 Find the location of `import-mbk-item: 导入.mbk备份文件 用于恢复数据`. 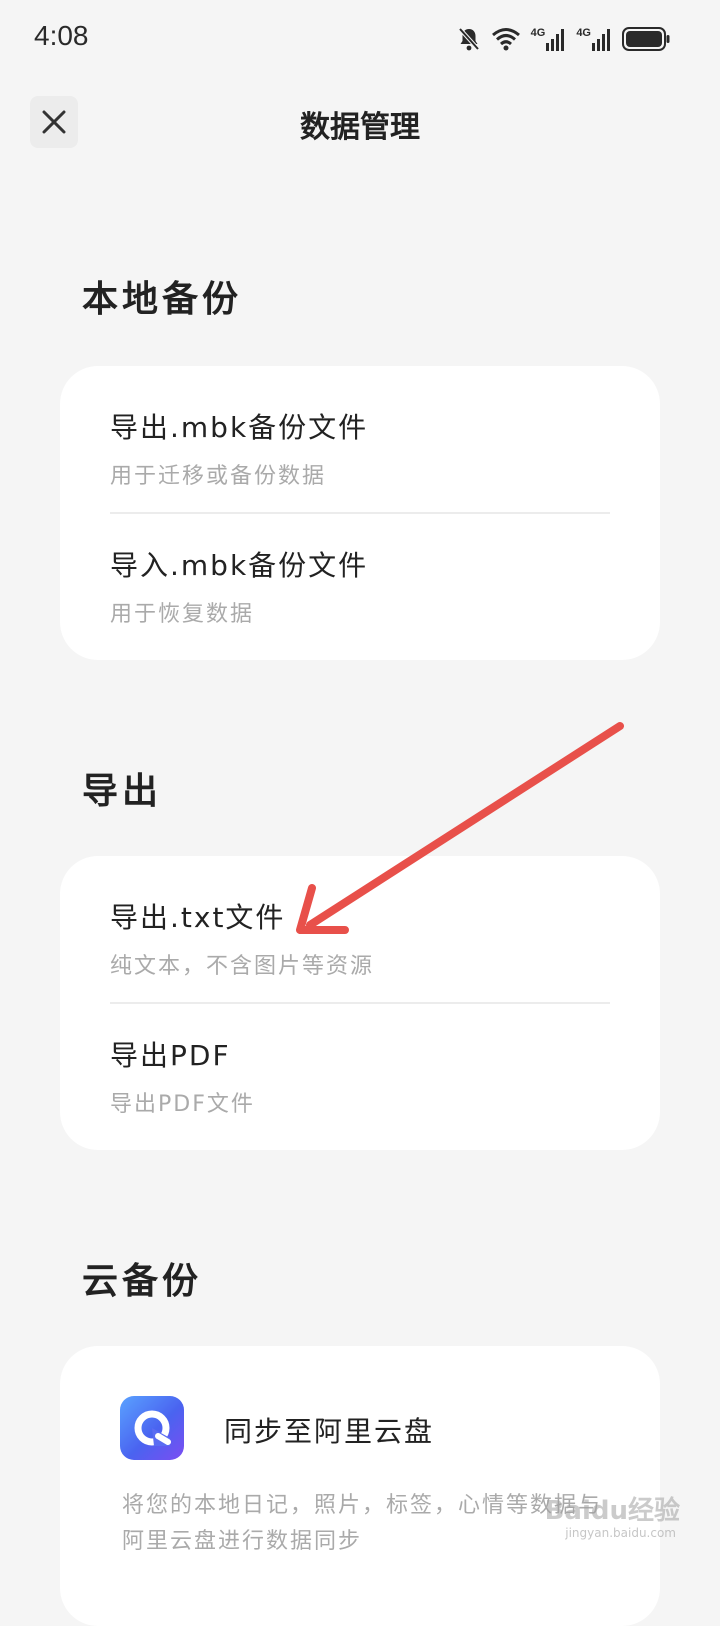

import-mbk-item: 导入.mbk备份文件 用于恢复数据 is located at coordinates (360, 586).